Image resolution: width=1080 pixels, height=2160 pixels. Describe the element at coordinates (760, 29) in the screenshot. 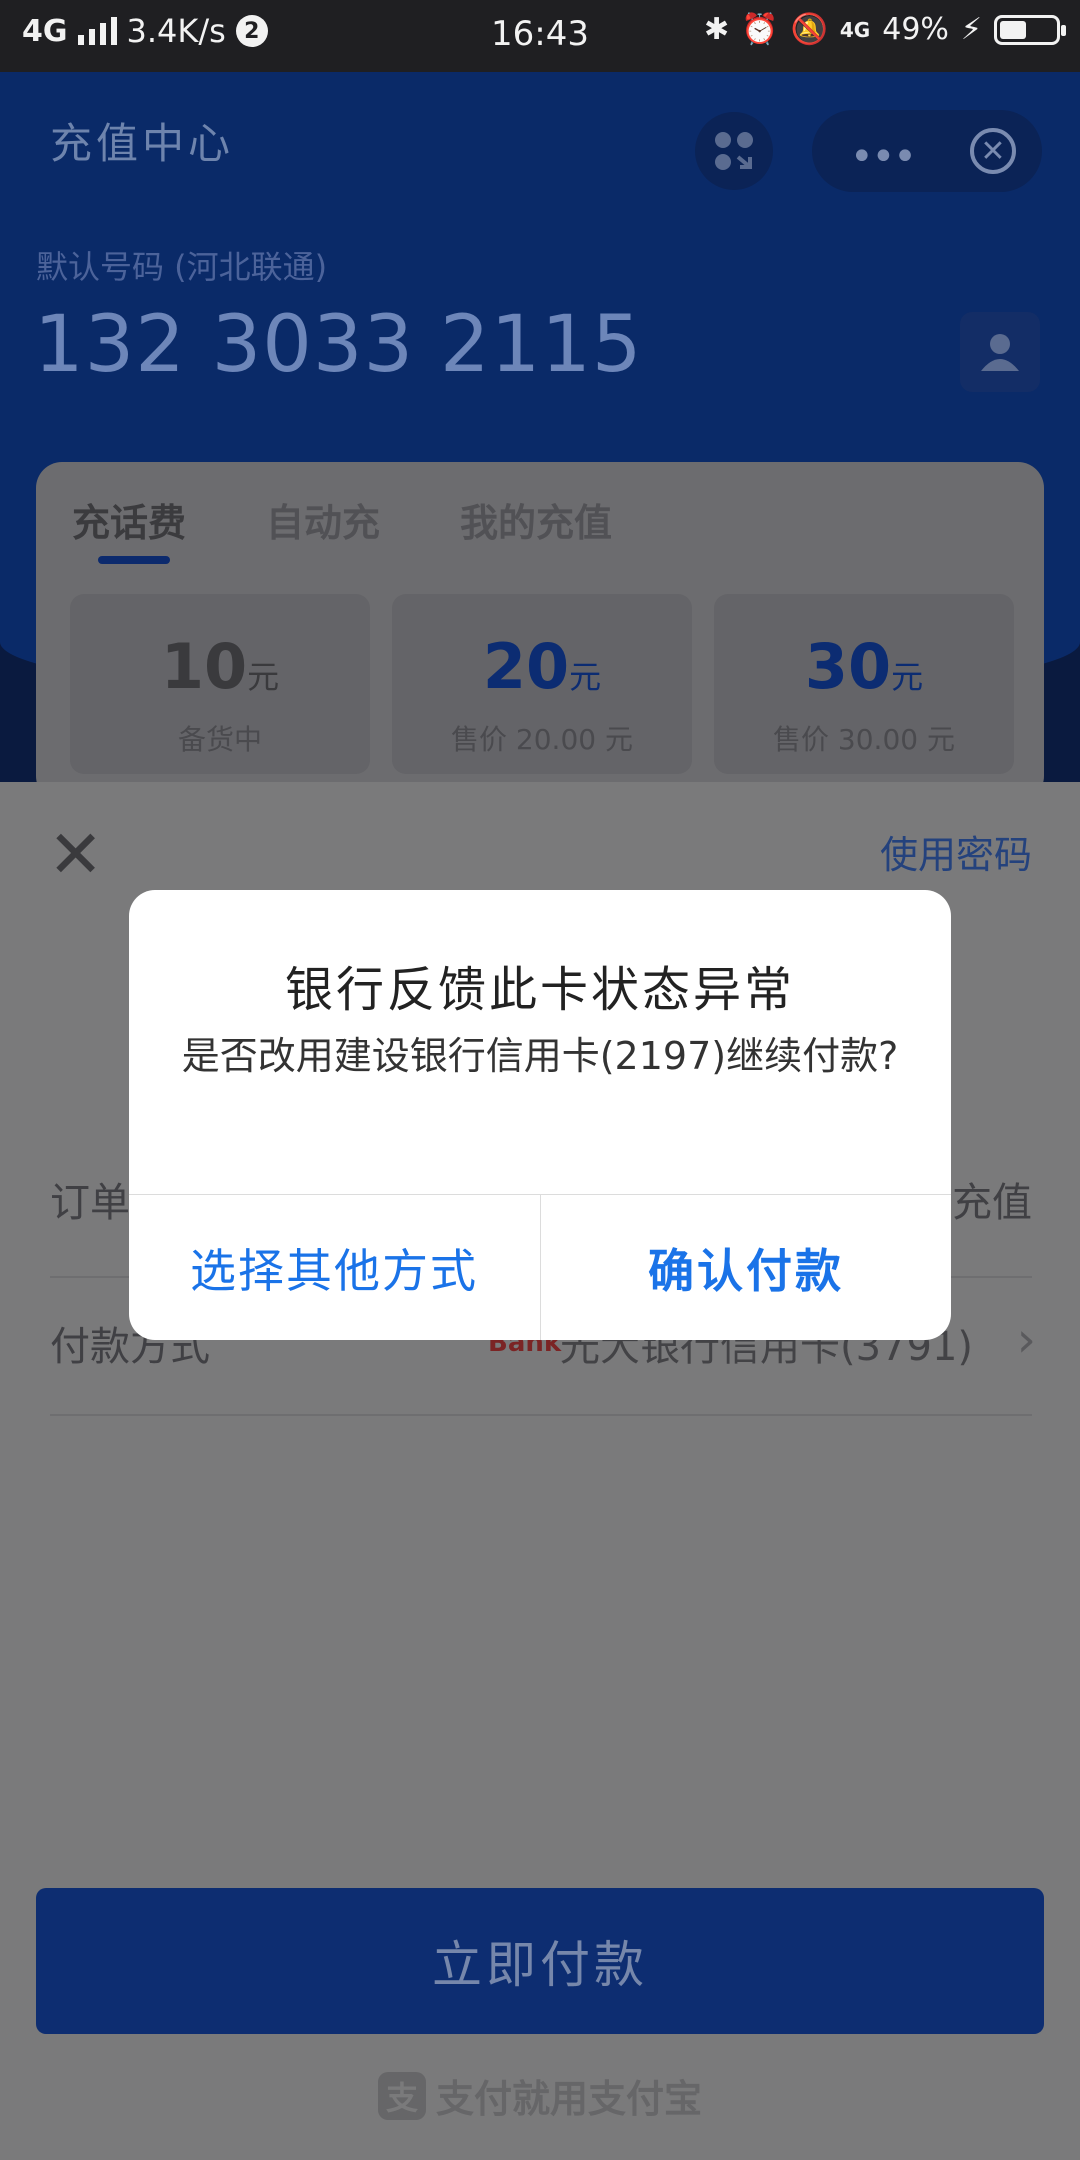

I see `alarm-icon: ⏰` at that location.